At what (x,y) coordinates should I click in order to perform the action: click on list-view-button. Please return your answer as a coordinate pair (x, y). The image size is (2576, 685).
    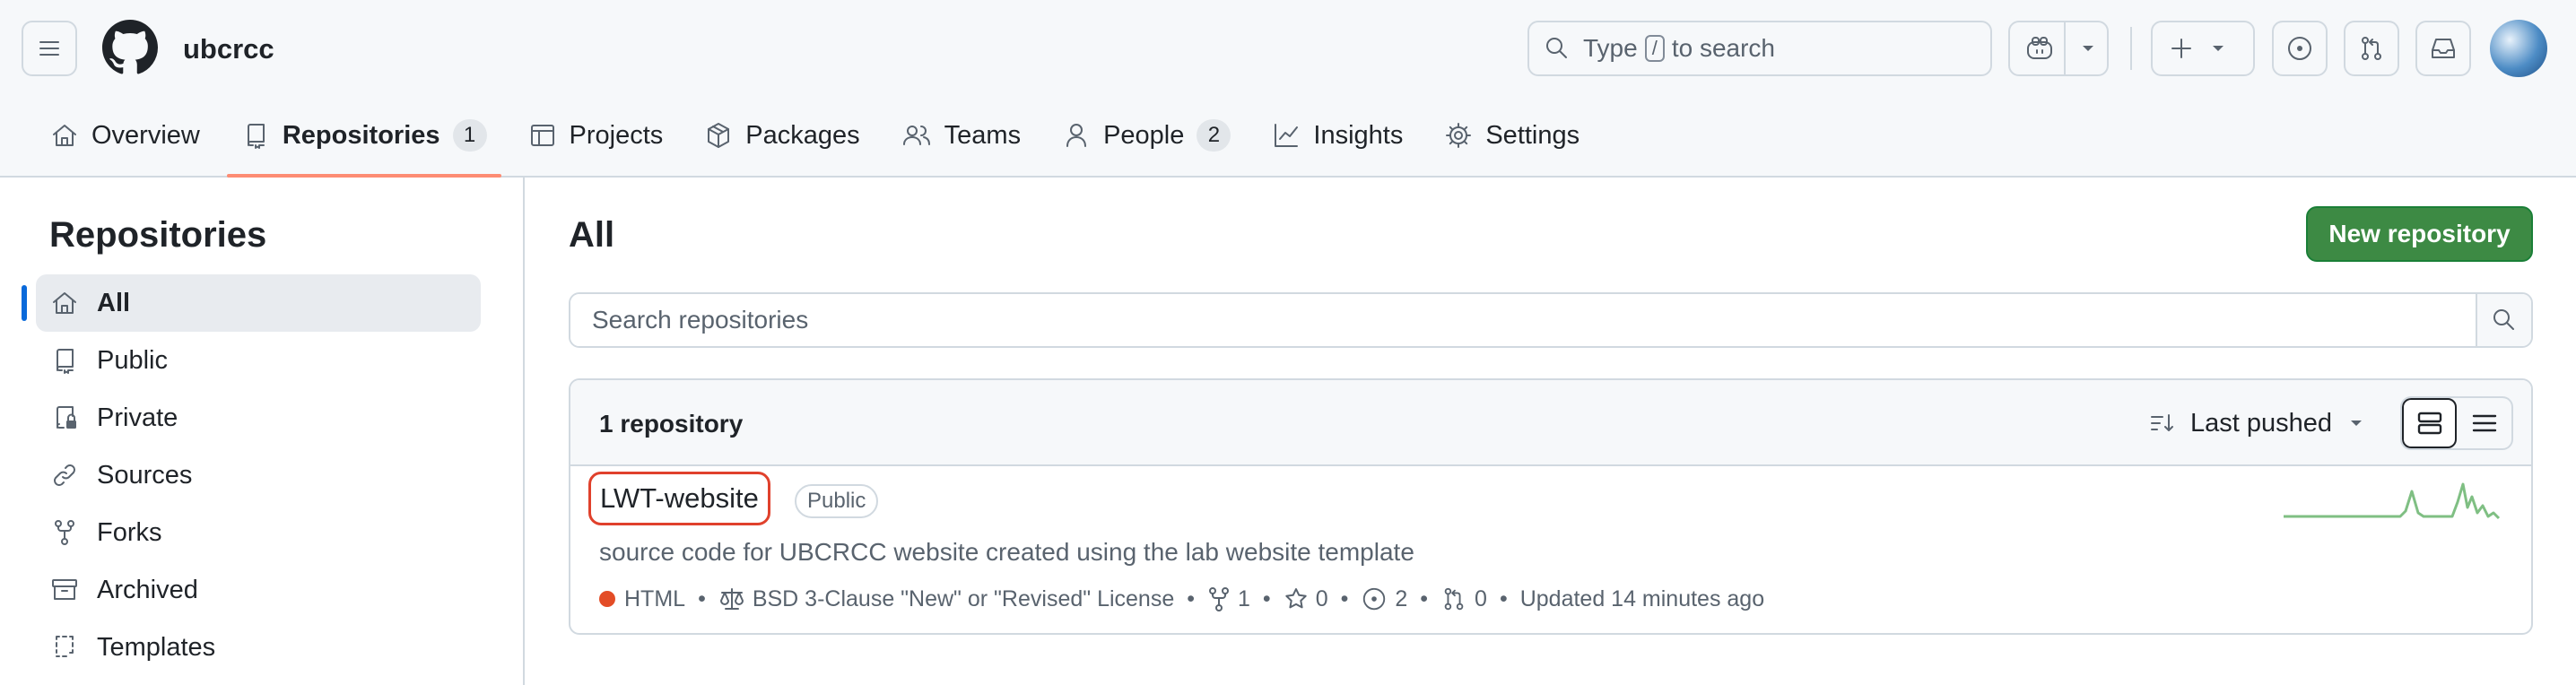
    Looking at the image, I should click on (2484, 423).